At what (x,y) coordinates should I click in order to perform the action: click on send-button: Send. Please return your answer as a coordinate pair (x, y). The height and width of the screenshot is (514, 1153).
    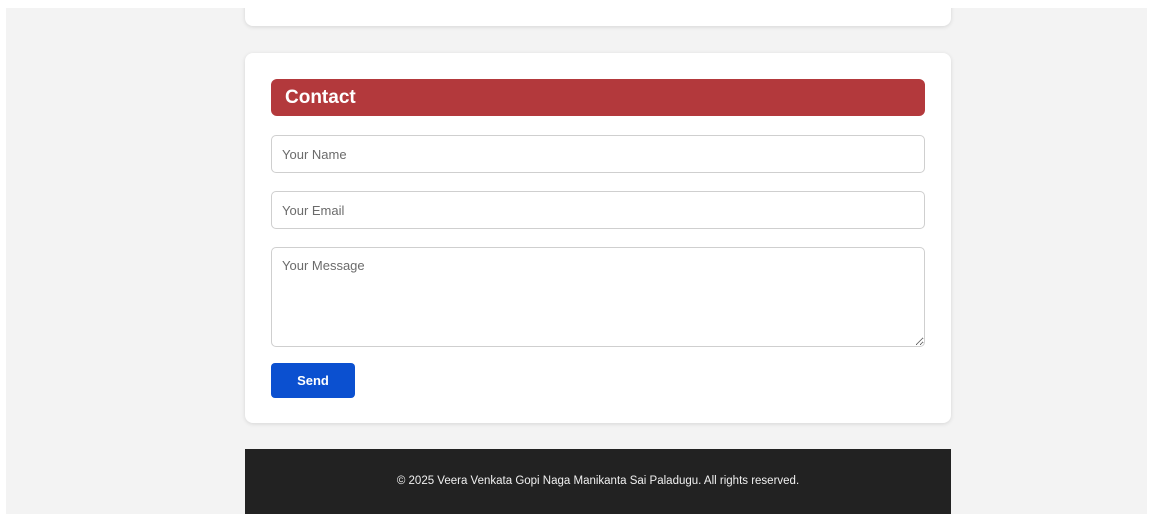
    Looking at the image, I should click on (313, 380).